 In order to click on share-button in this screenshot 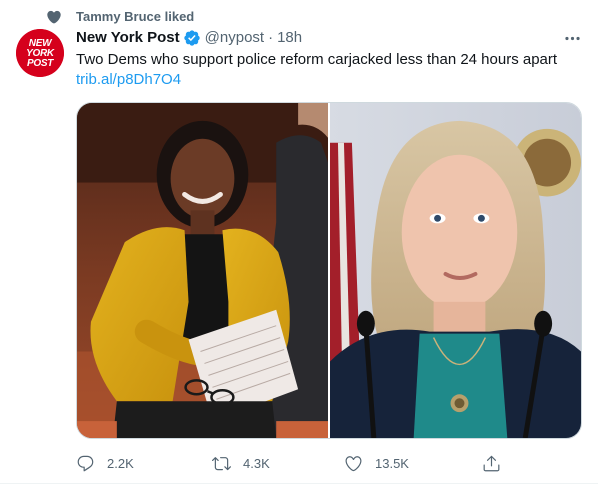, I will do `click(491, 463)`.